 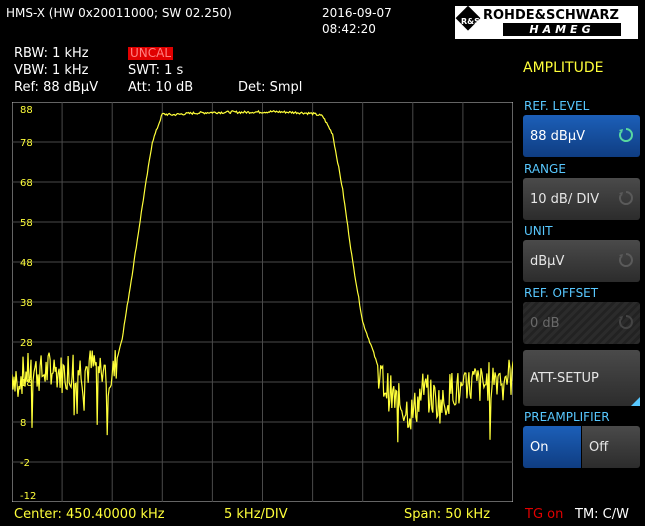 What do you see at coordinates (119, 13) in the screenshot?
I see `device-info: HMS-X (HW 0x20011000; SW 02.250)` at bounding box center [119, 13].